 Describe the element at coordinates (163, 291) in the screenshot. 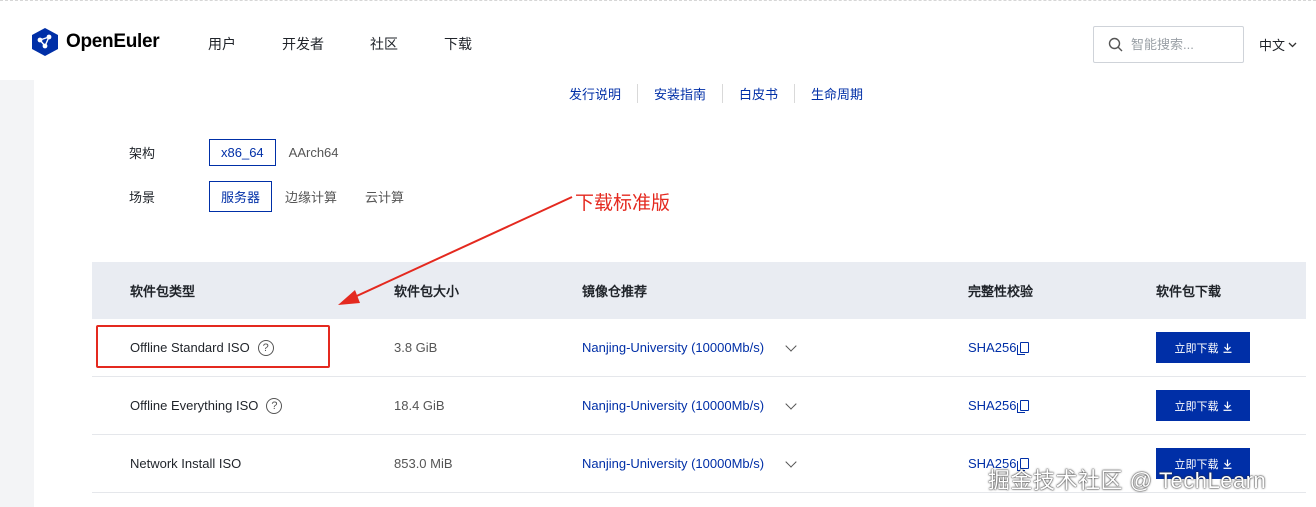

I see `col-header-type: 软件包类型` at that location.